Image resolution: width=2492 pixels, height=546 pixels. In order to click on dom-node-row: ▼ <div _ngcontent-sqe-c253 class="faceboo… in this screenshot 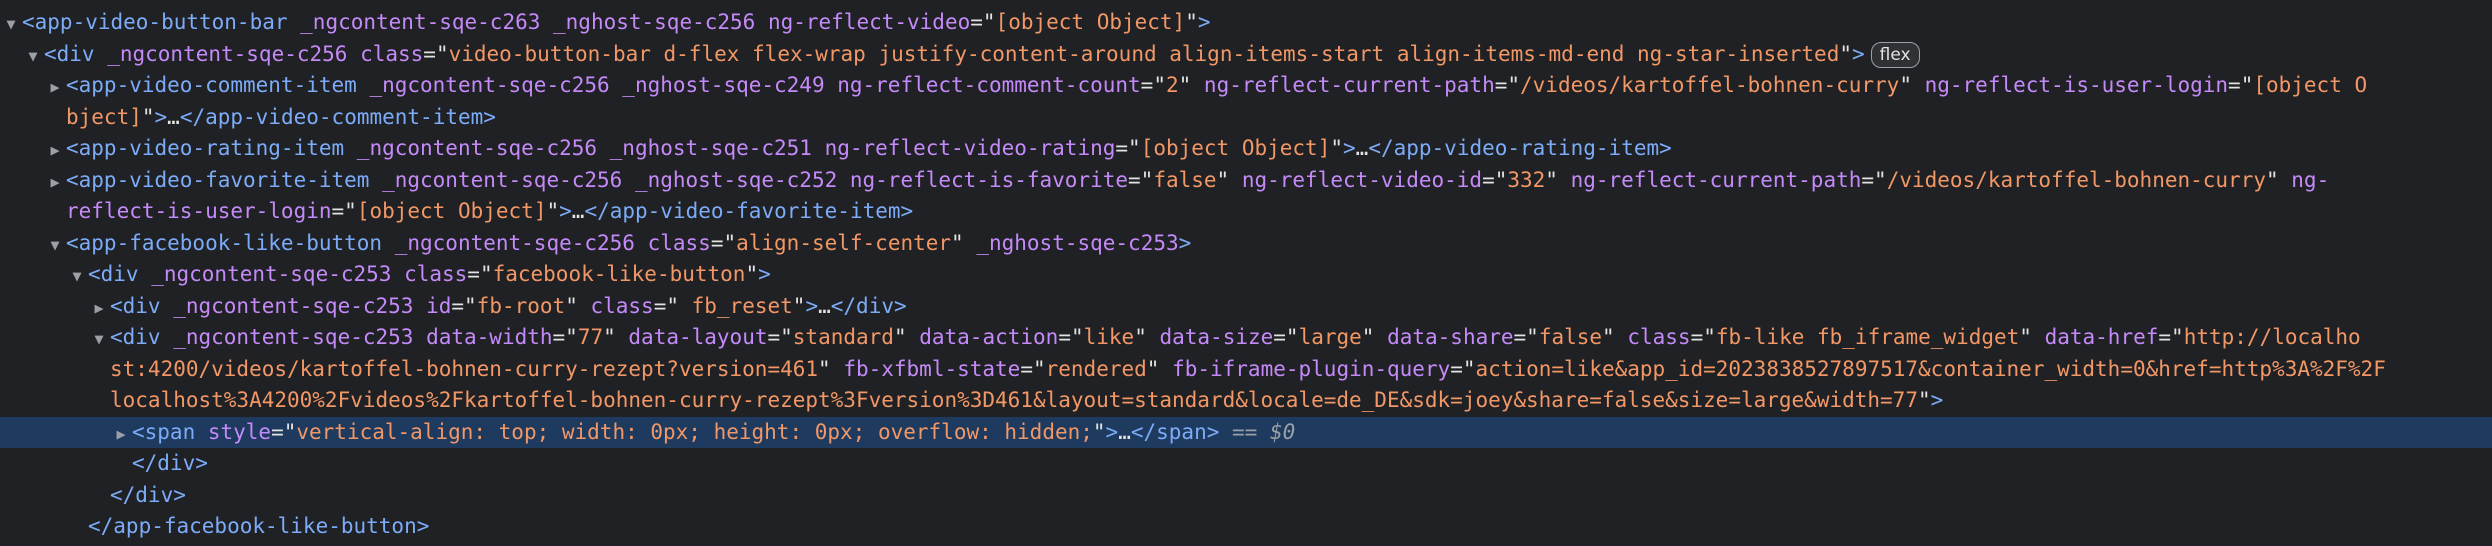, I will do `click(1246, 274)`.